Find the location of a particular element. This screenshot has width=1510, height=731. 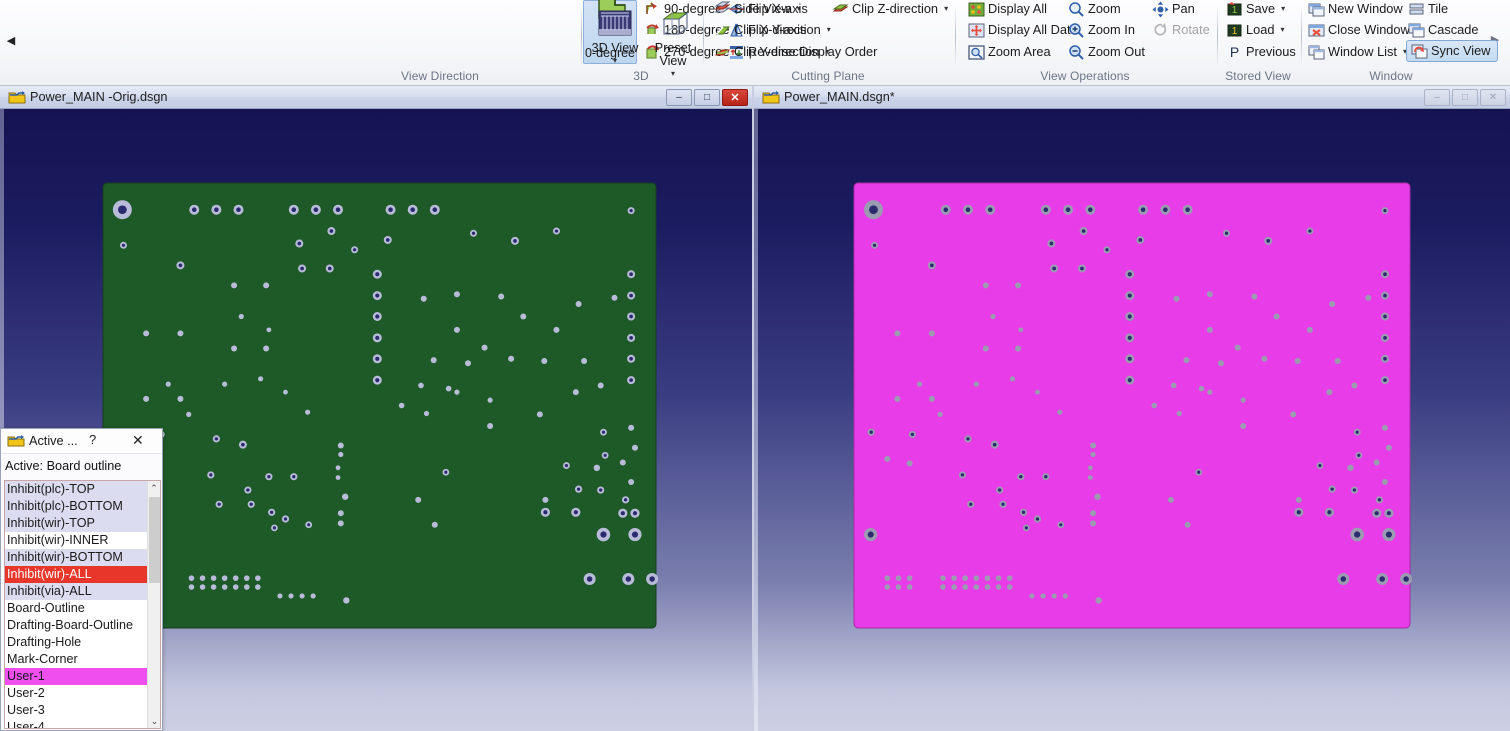

preset-view-button: Preset View ▾ is located at coordinates (673, 39).